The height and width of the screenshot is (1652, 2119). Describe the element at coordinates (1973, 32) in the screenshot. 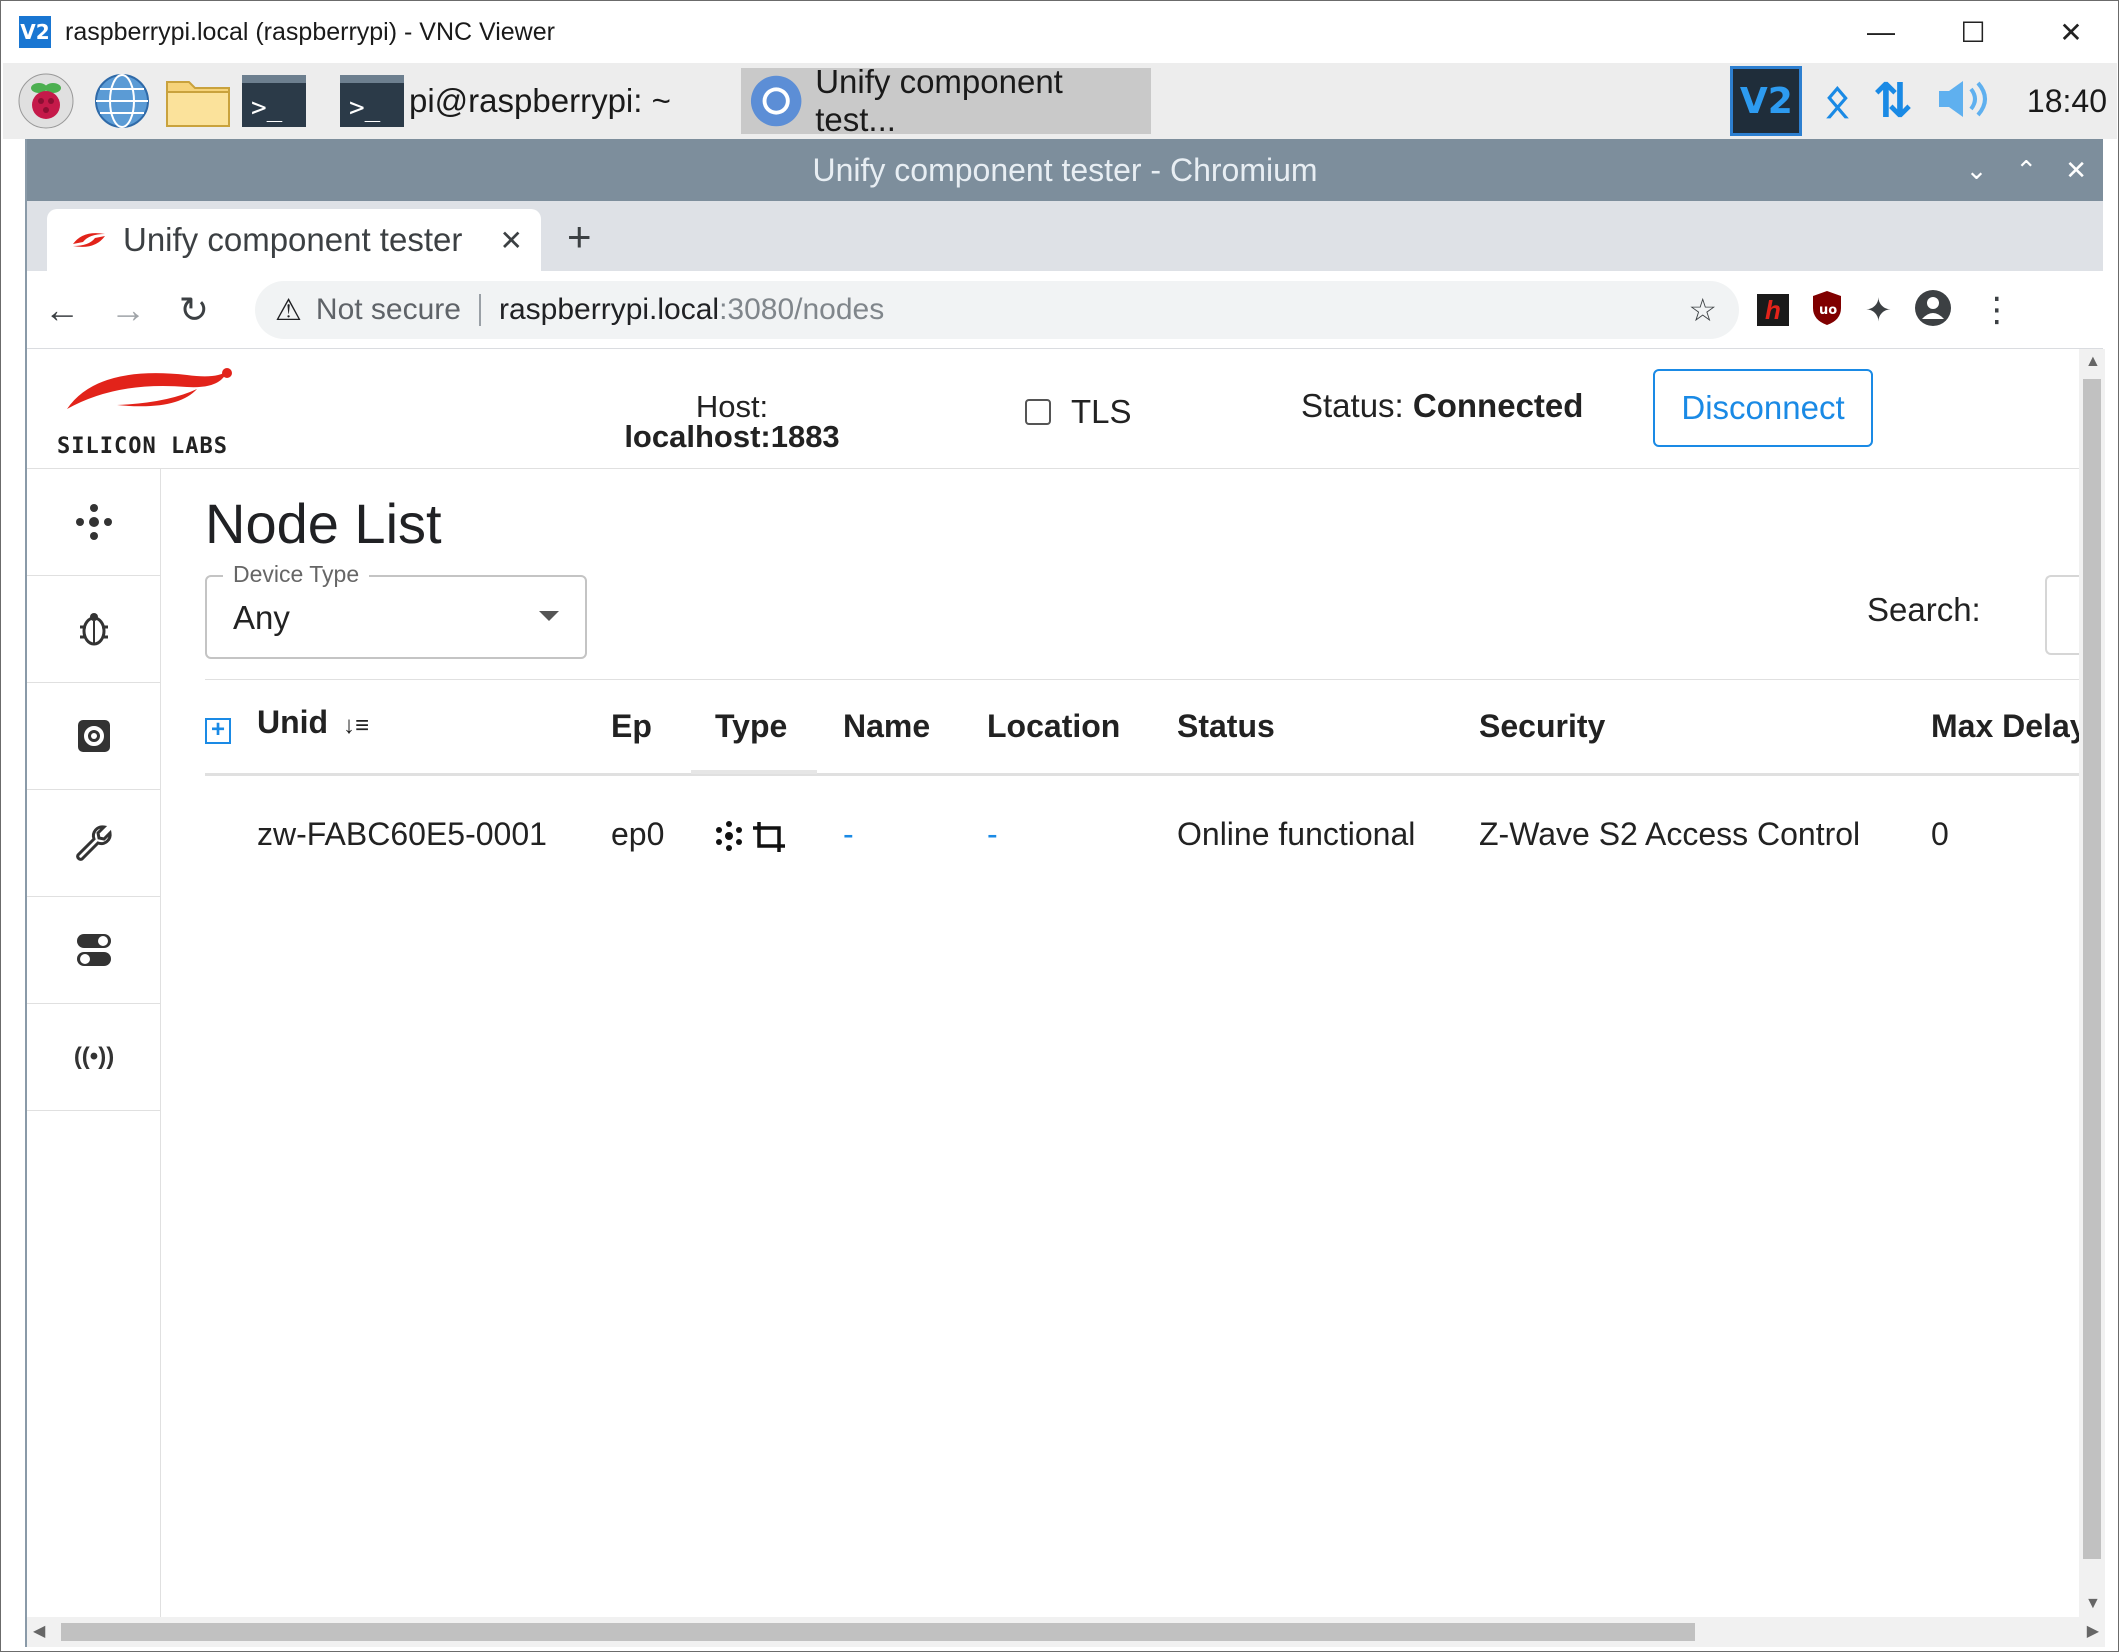

I see `maximize-icon: ☐` at that location.